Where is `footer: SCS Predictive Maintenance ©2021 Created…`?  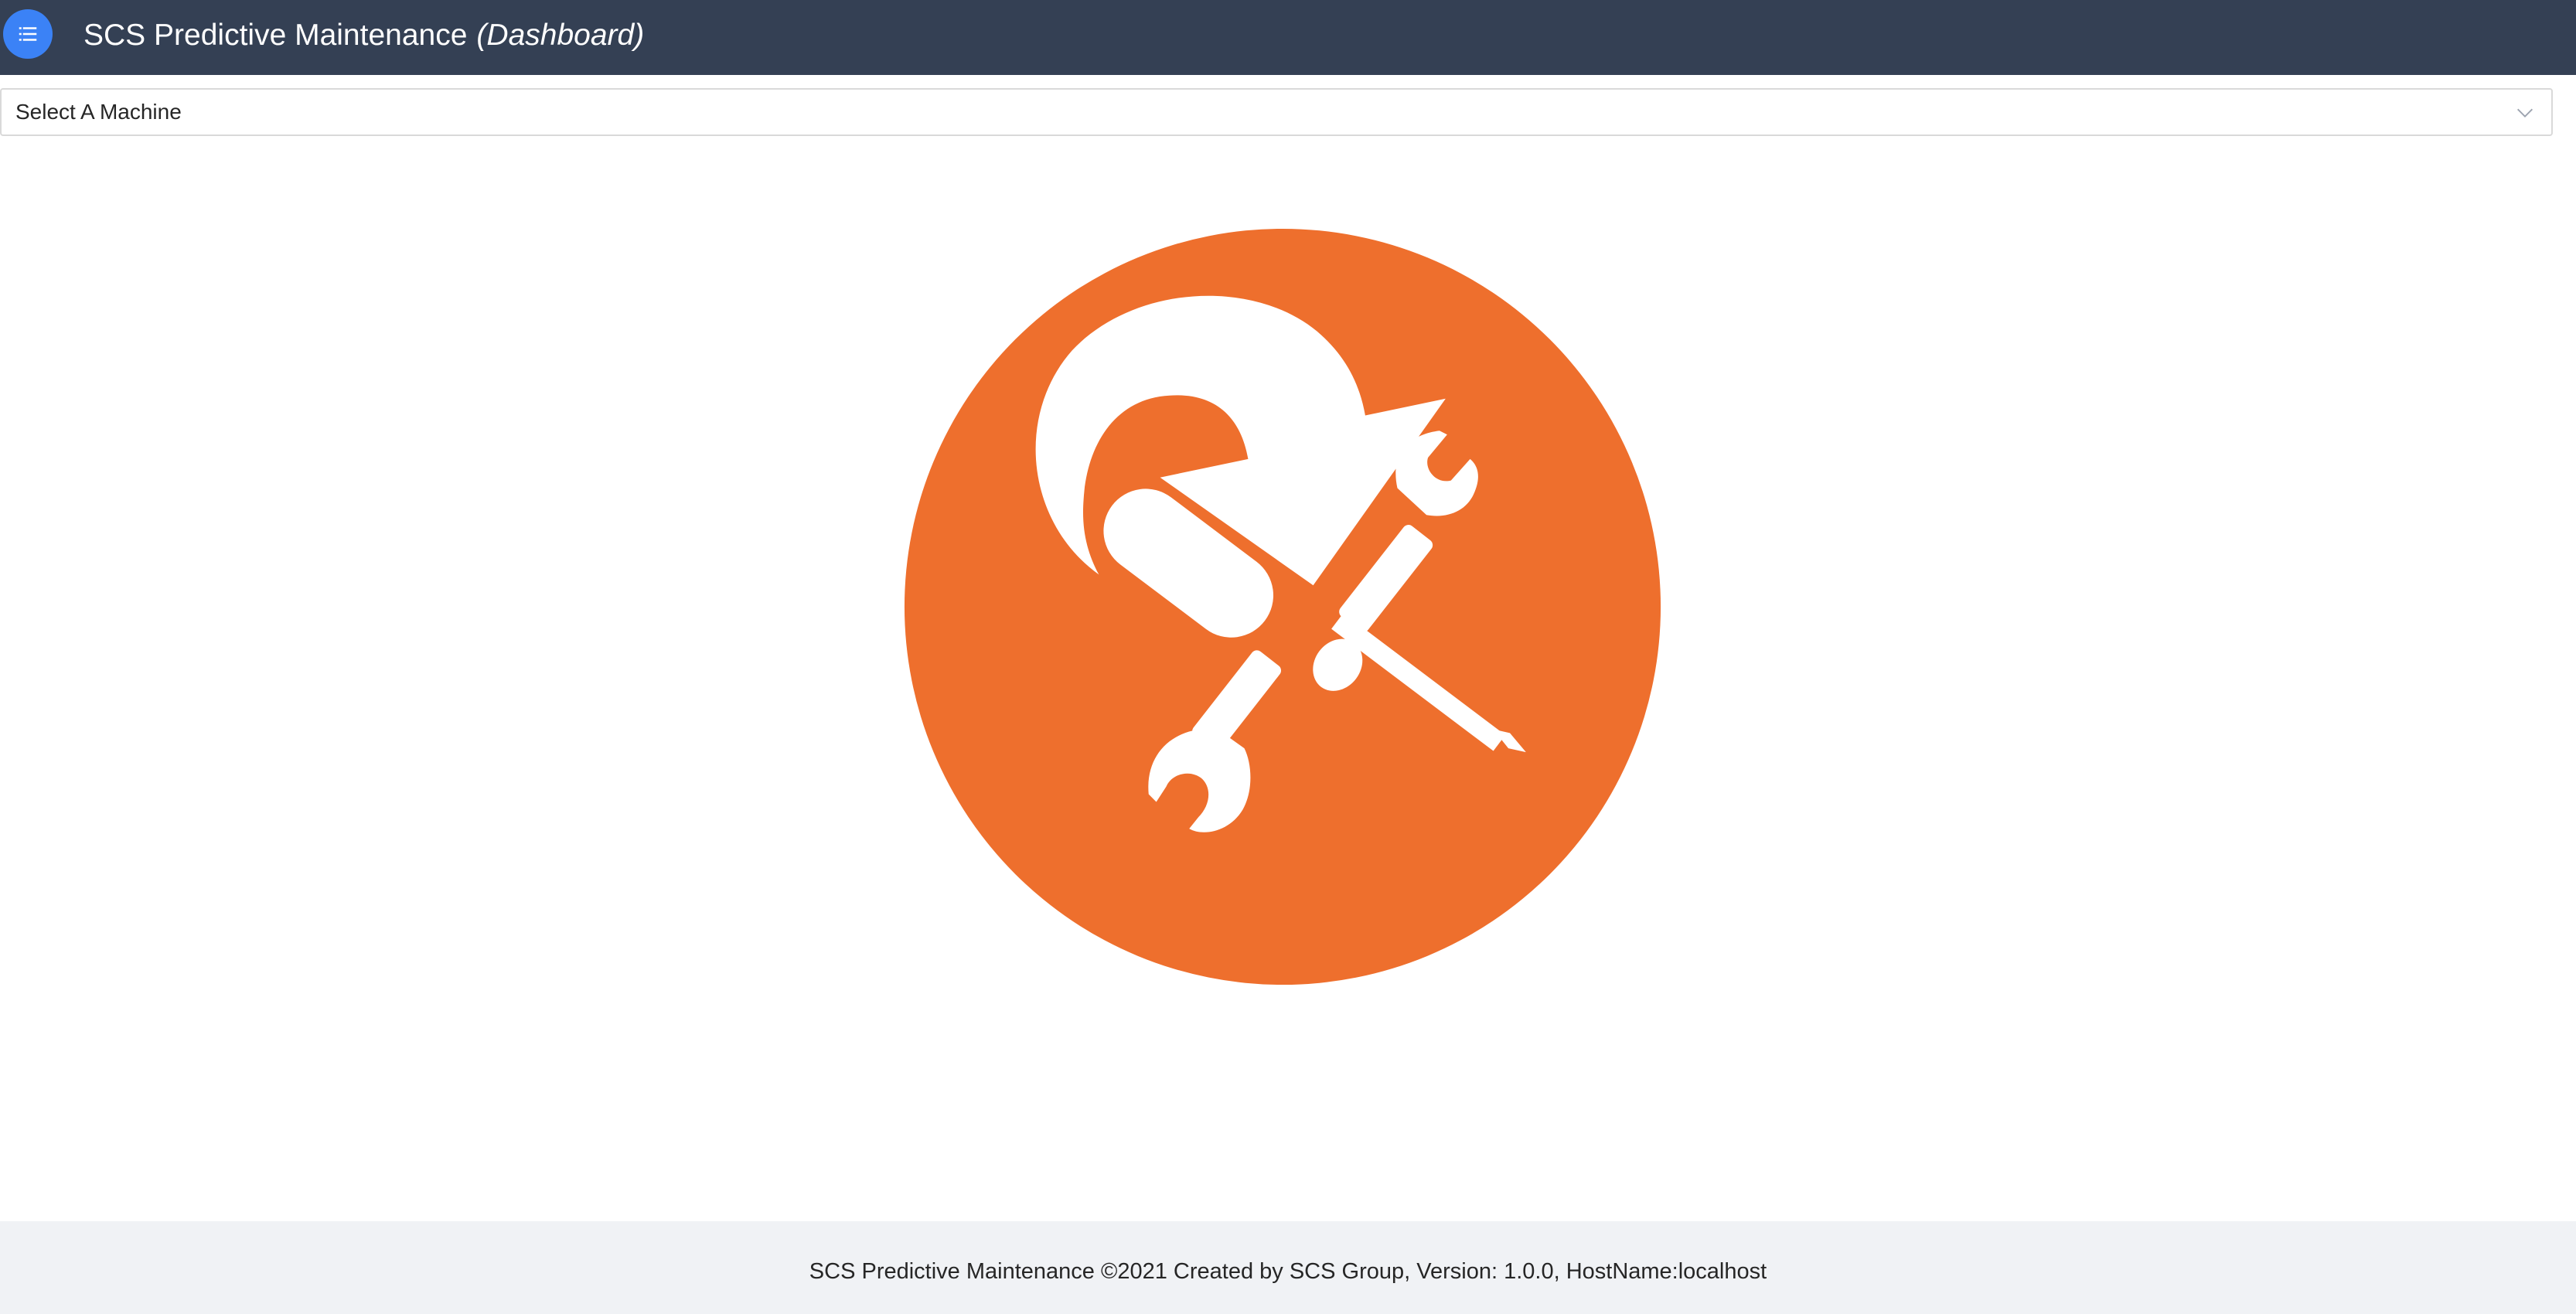
footer: SCS Predictive Maintenance ©2021 Created… is located at coordinates (1288, 1267).